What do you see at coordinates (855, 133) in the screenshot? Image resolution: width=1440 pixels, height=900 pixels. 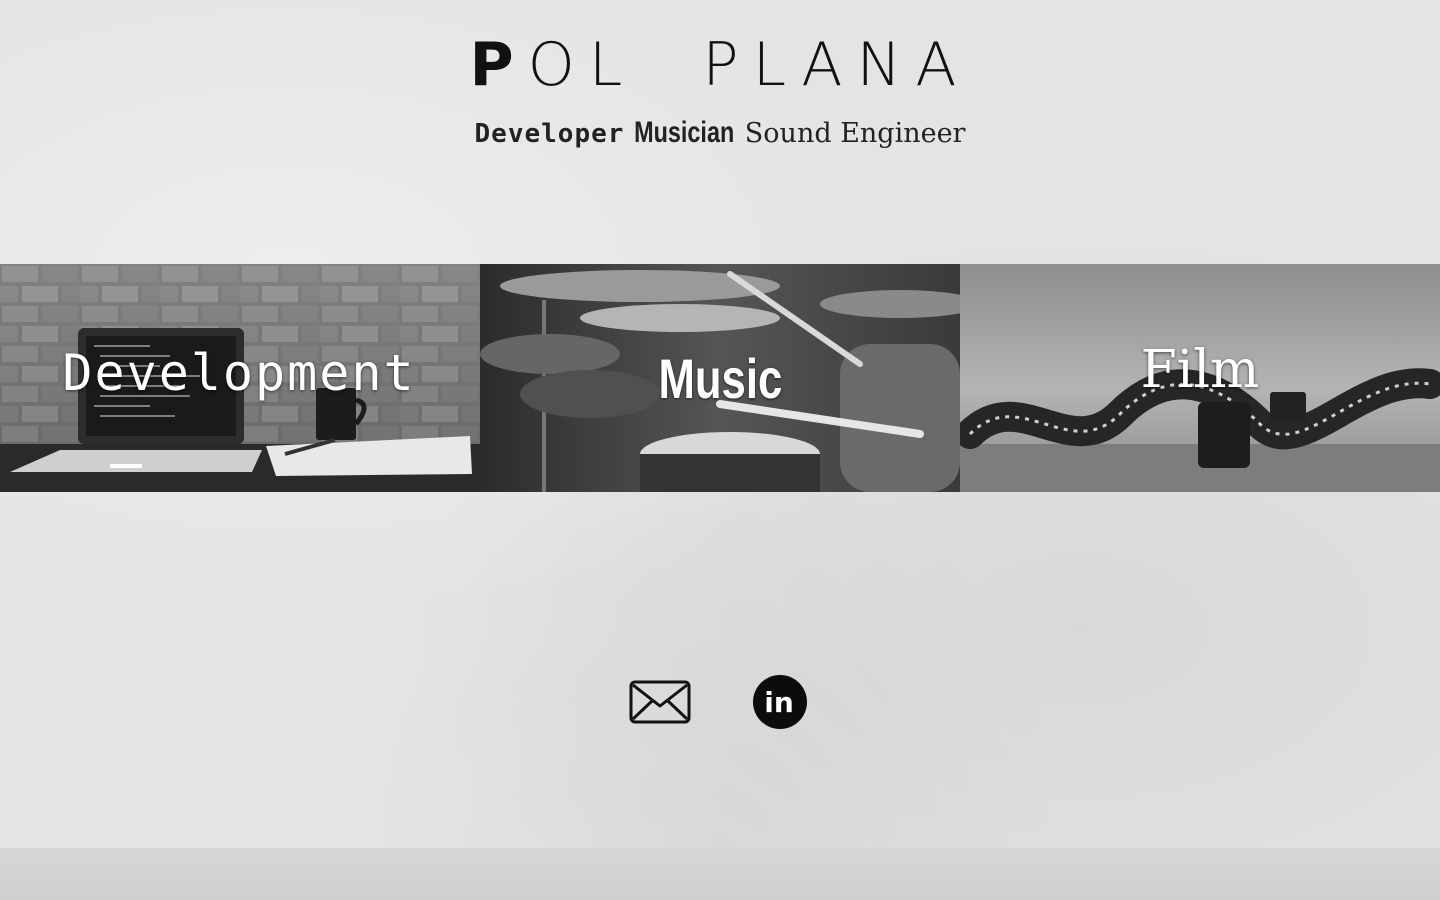 I see `tagline-sound-engineer: Sound Engineer` at bounding box center [855, 133].